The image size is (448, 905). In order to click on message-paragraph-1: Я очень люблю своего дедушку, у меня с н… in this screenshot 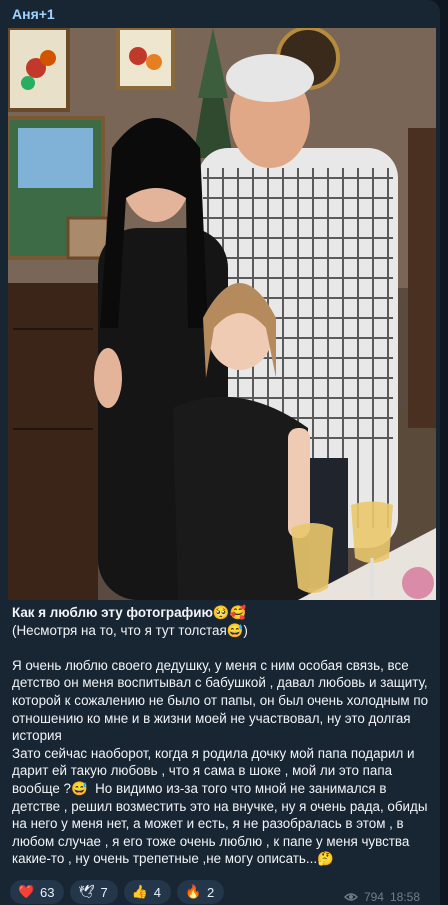, I will do `click(222, 700)`.